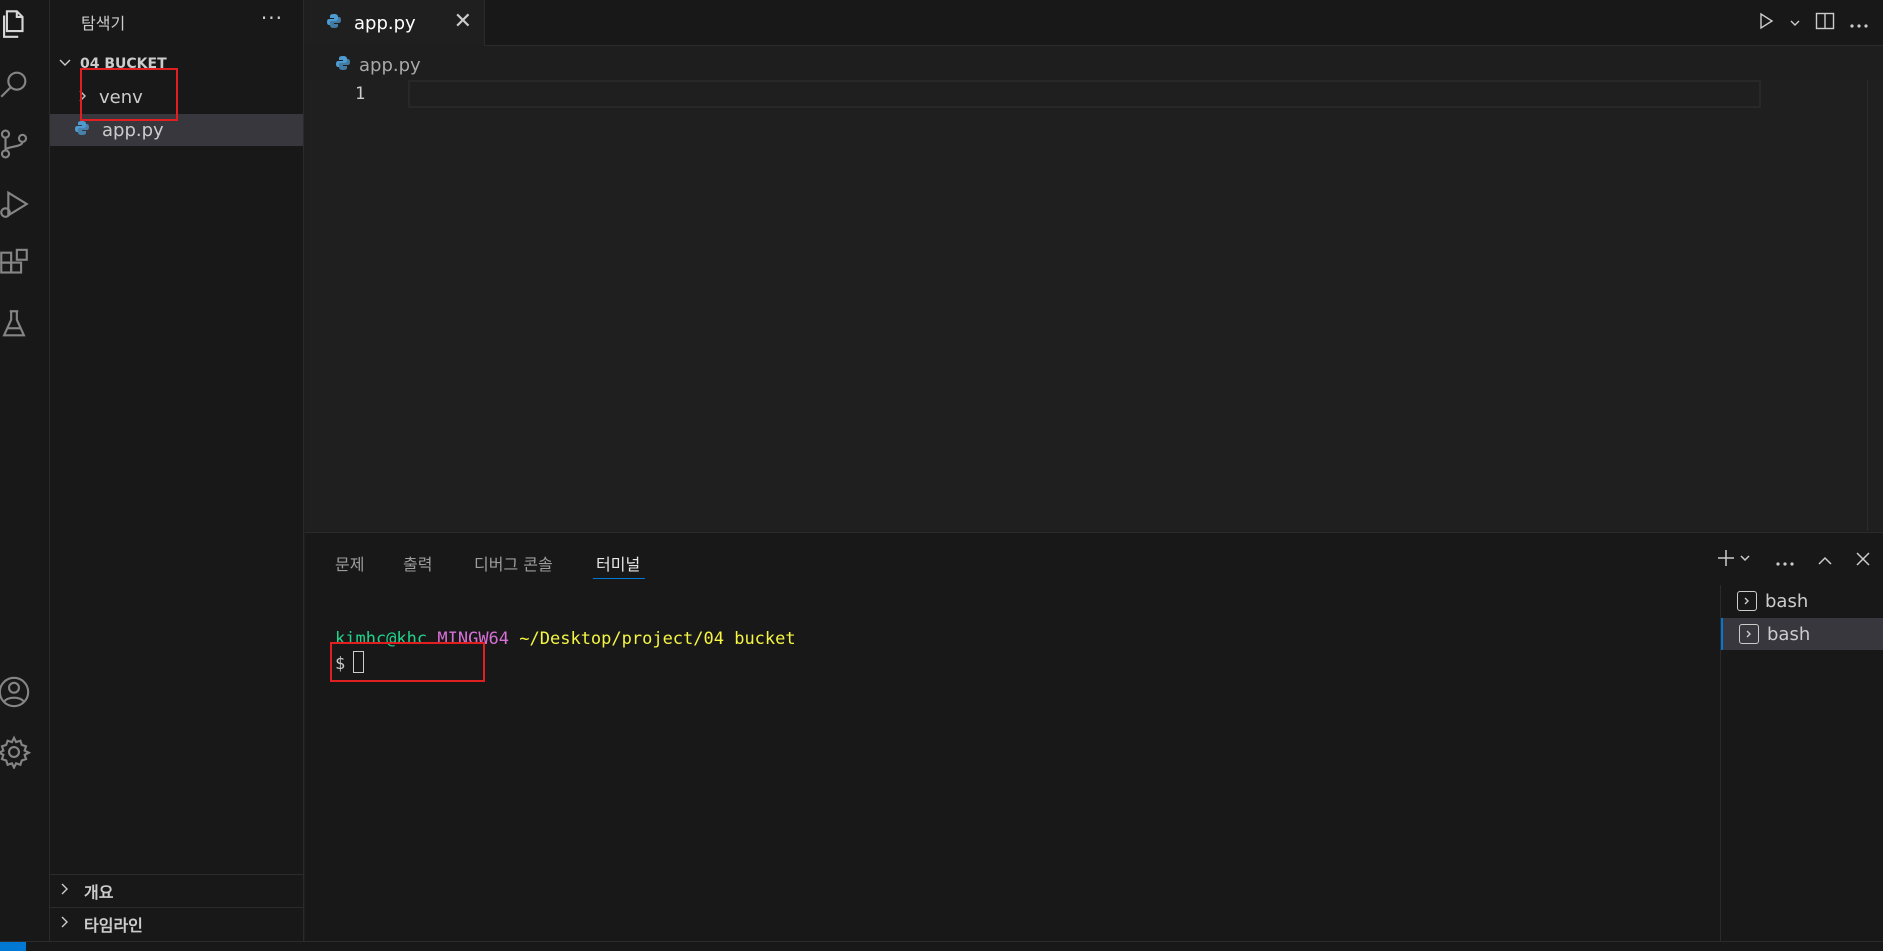  Describe the element at coordinates (513, 563) in the screenshot. I see `tab-debug-console: 디버그 콘솔` at that location.